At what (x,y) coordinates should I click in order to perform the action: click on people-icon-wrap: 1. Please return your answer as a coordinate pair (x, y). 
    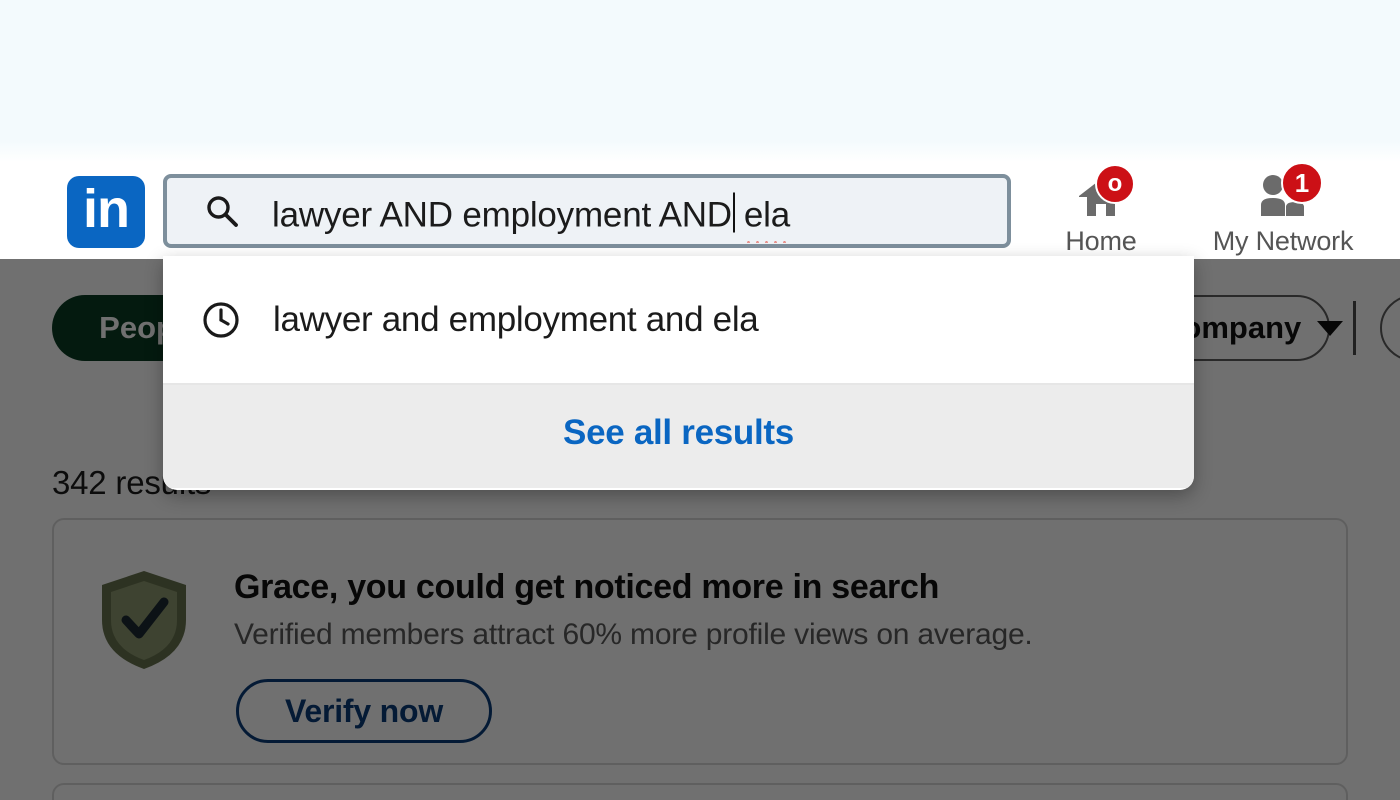
    Looking at the image, I should click on (1288, 191).